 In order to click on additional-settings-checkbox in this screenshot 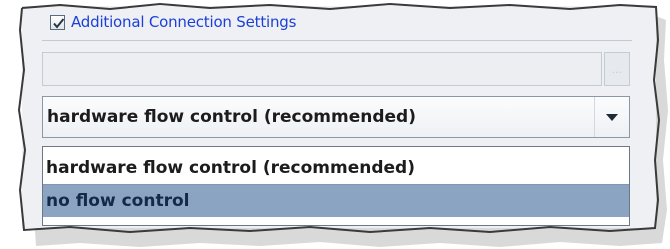, I will do `click(57, 22)`.